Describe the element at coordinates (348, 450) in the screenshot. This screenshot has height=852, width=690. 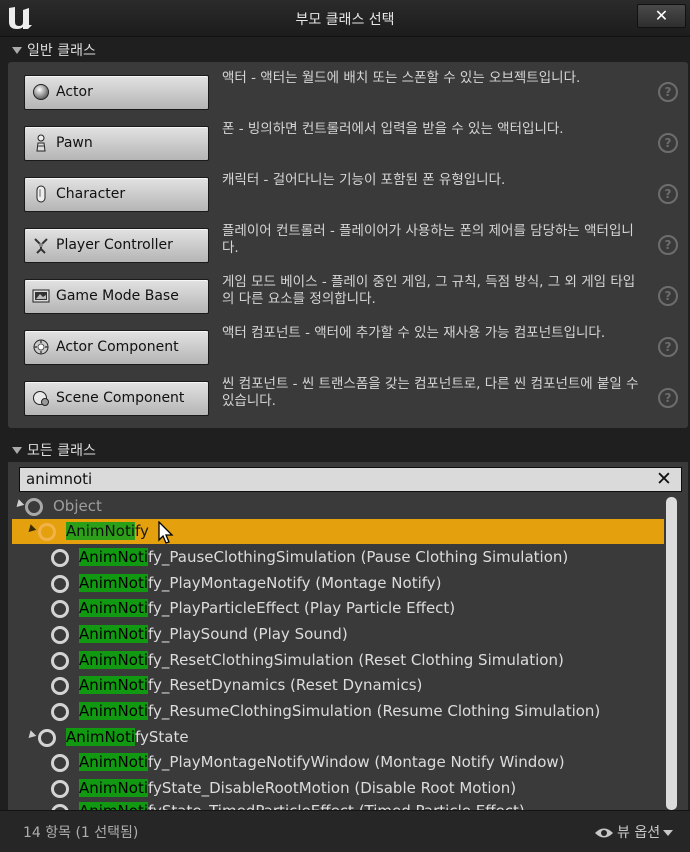
I see `all-classes-header: 모든 클래스` at that location.